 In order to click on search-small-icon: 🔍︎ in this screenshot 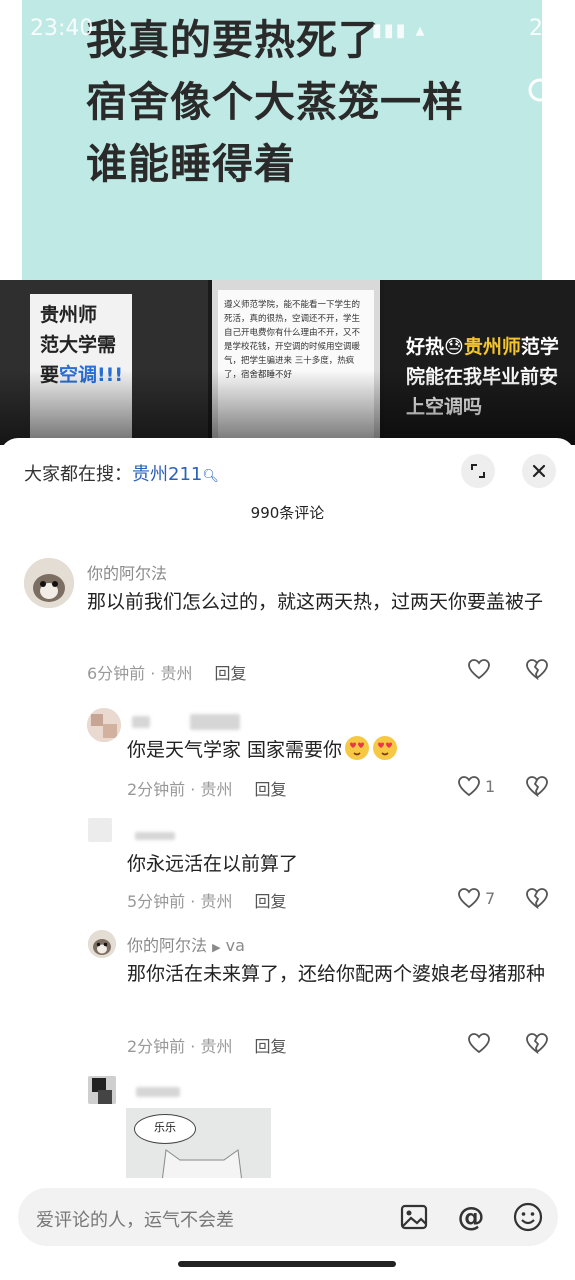, I will do `click(210, 476)`.